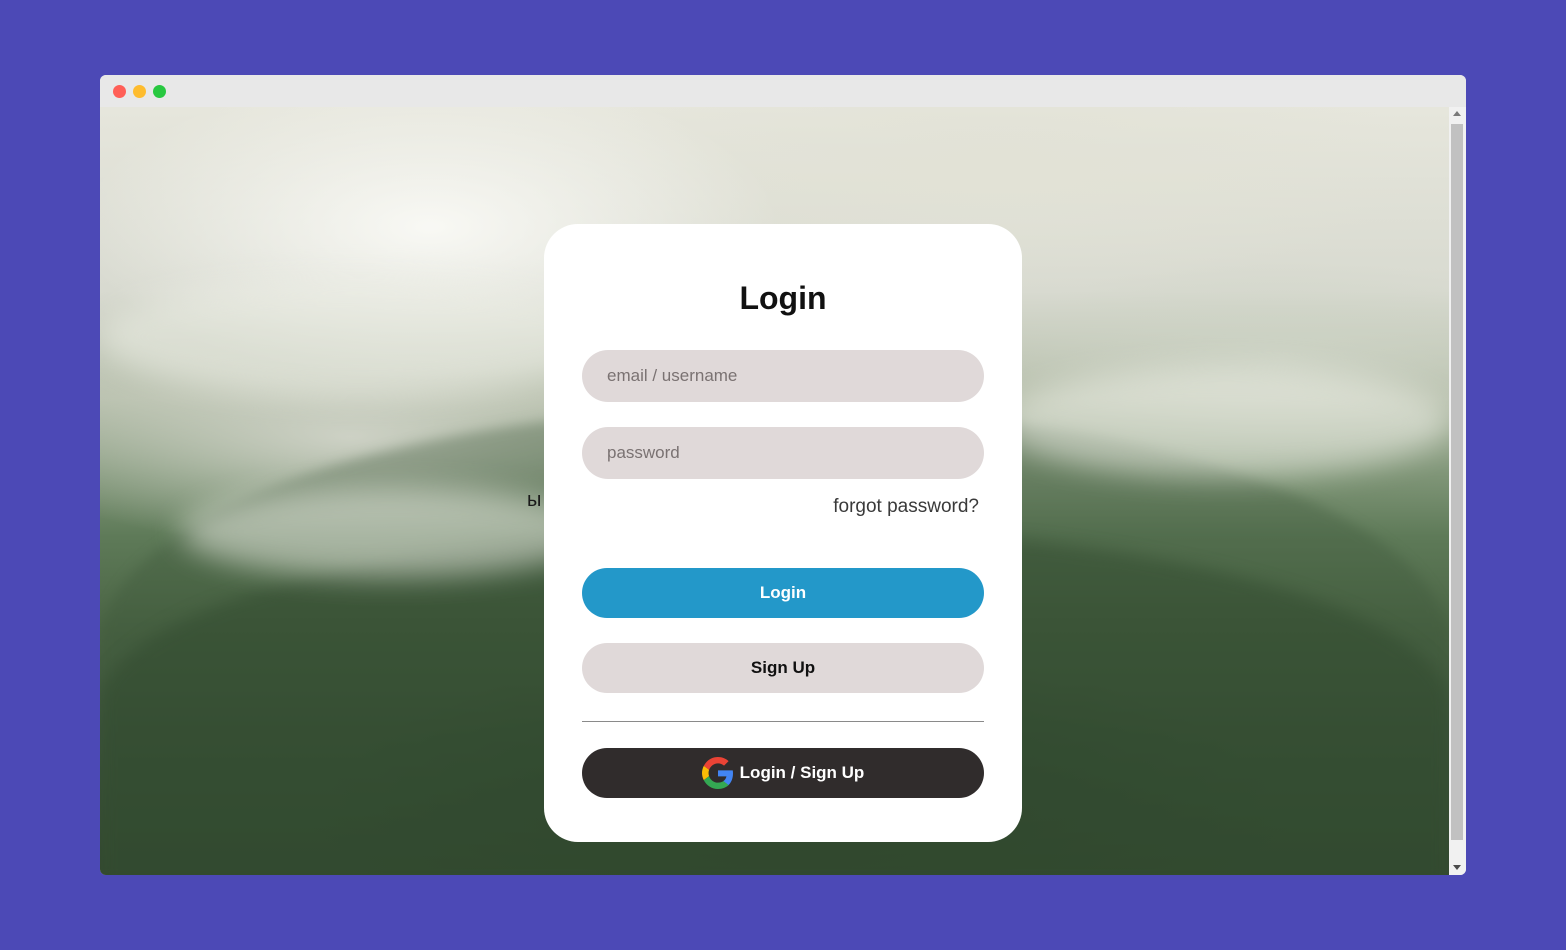 Image resolution: width=1566 pixels, height=950 pixels. Describe the element at coordinates (534, 500) in the screenshot. I see `background-text: ы` at that location.